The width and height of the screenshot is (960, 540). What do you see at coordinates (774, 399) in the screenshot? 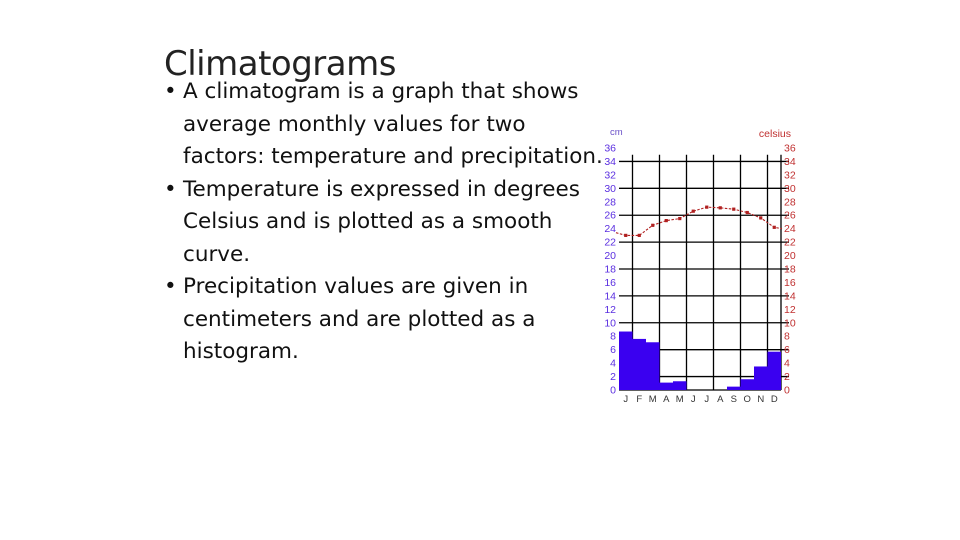
I see `month-label: D` at bounding box center [774, 399].